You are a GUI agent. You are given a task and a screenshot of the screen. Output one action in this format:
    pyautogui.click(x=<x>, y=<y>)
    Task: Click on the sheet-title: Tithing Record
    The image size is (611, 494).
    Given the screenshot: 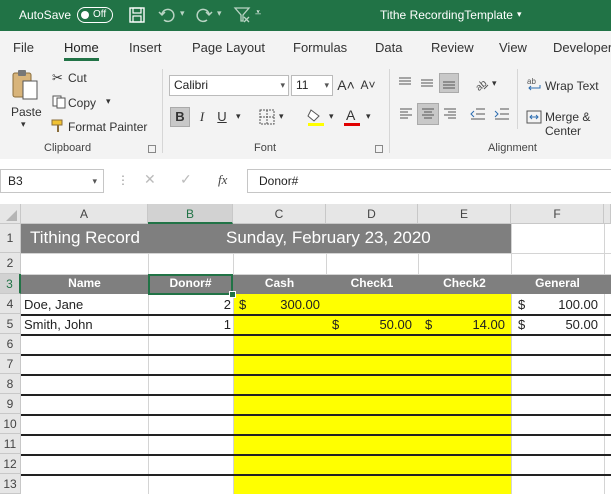 What is the action you would take?
    pyautogui.click(x=85, y=238)
    